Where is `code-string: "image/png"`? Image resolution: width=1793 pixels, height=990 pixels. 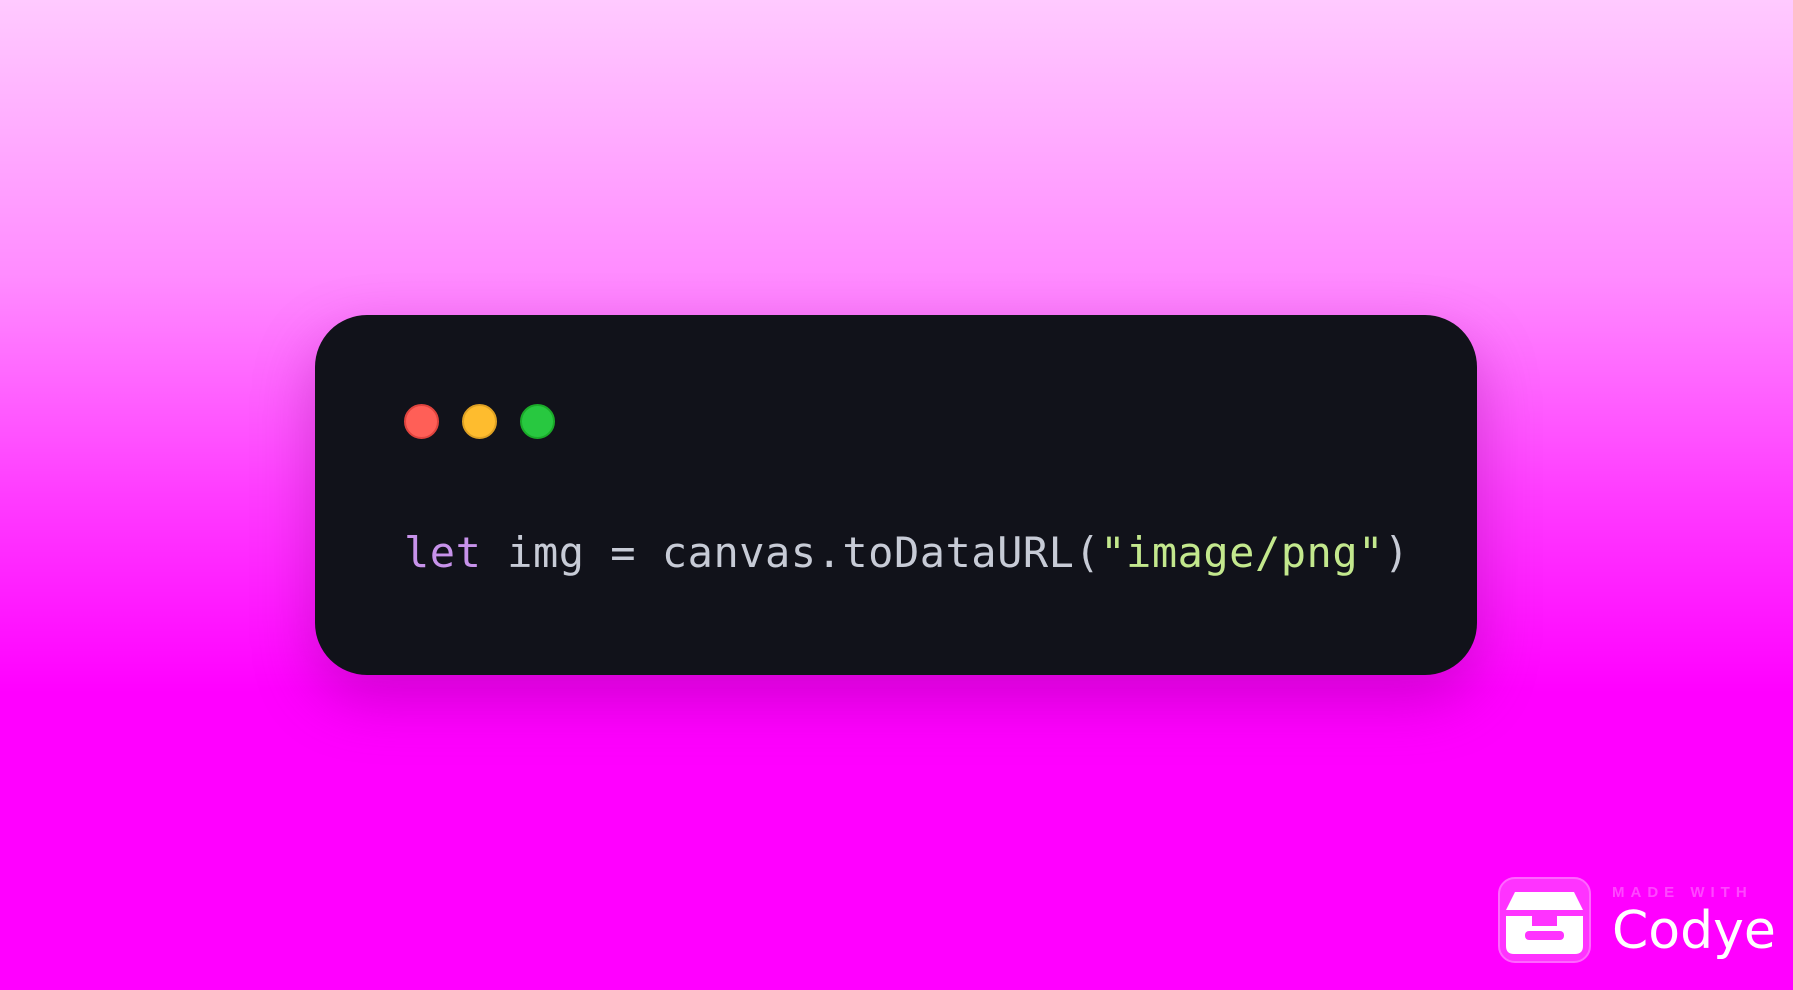
code-string: "image/png" is located at coordinates (1242, 552).